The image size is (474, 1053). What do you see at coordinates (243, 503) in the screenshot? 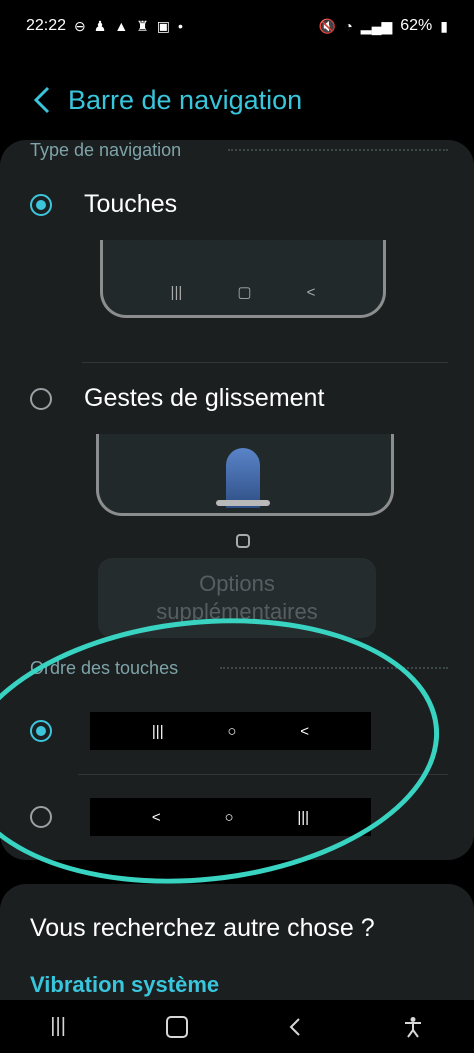
I see `gesture-handle` at bounding box center [243, 503].